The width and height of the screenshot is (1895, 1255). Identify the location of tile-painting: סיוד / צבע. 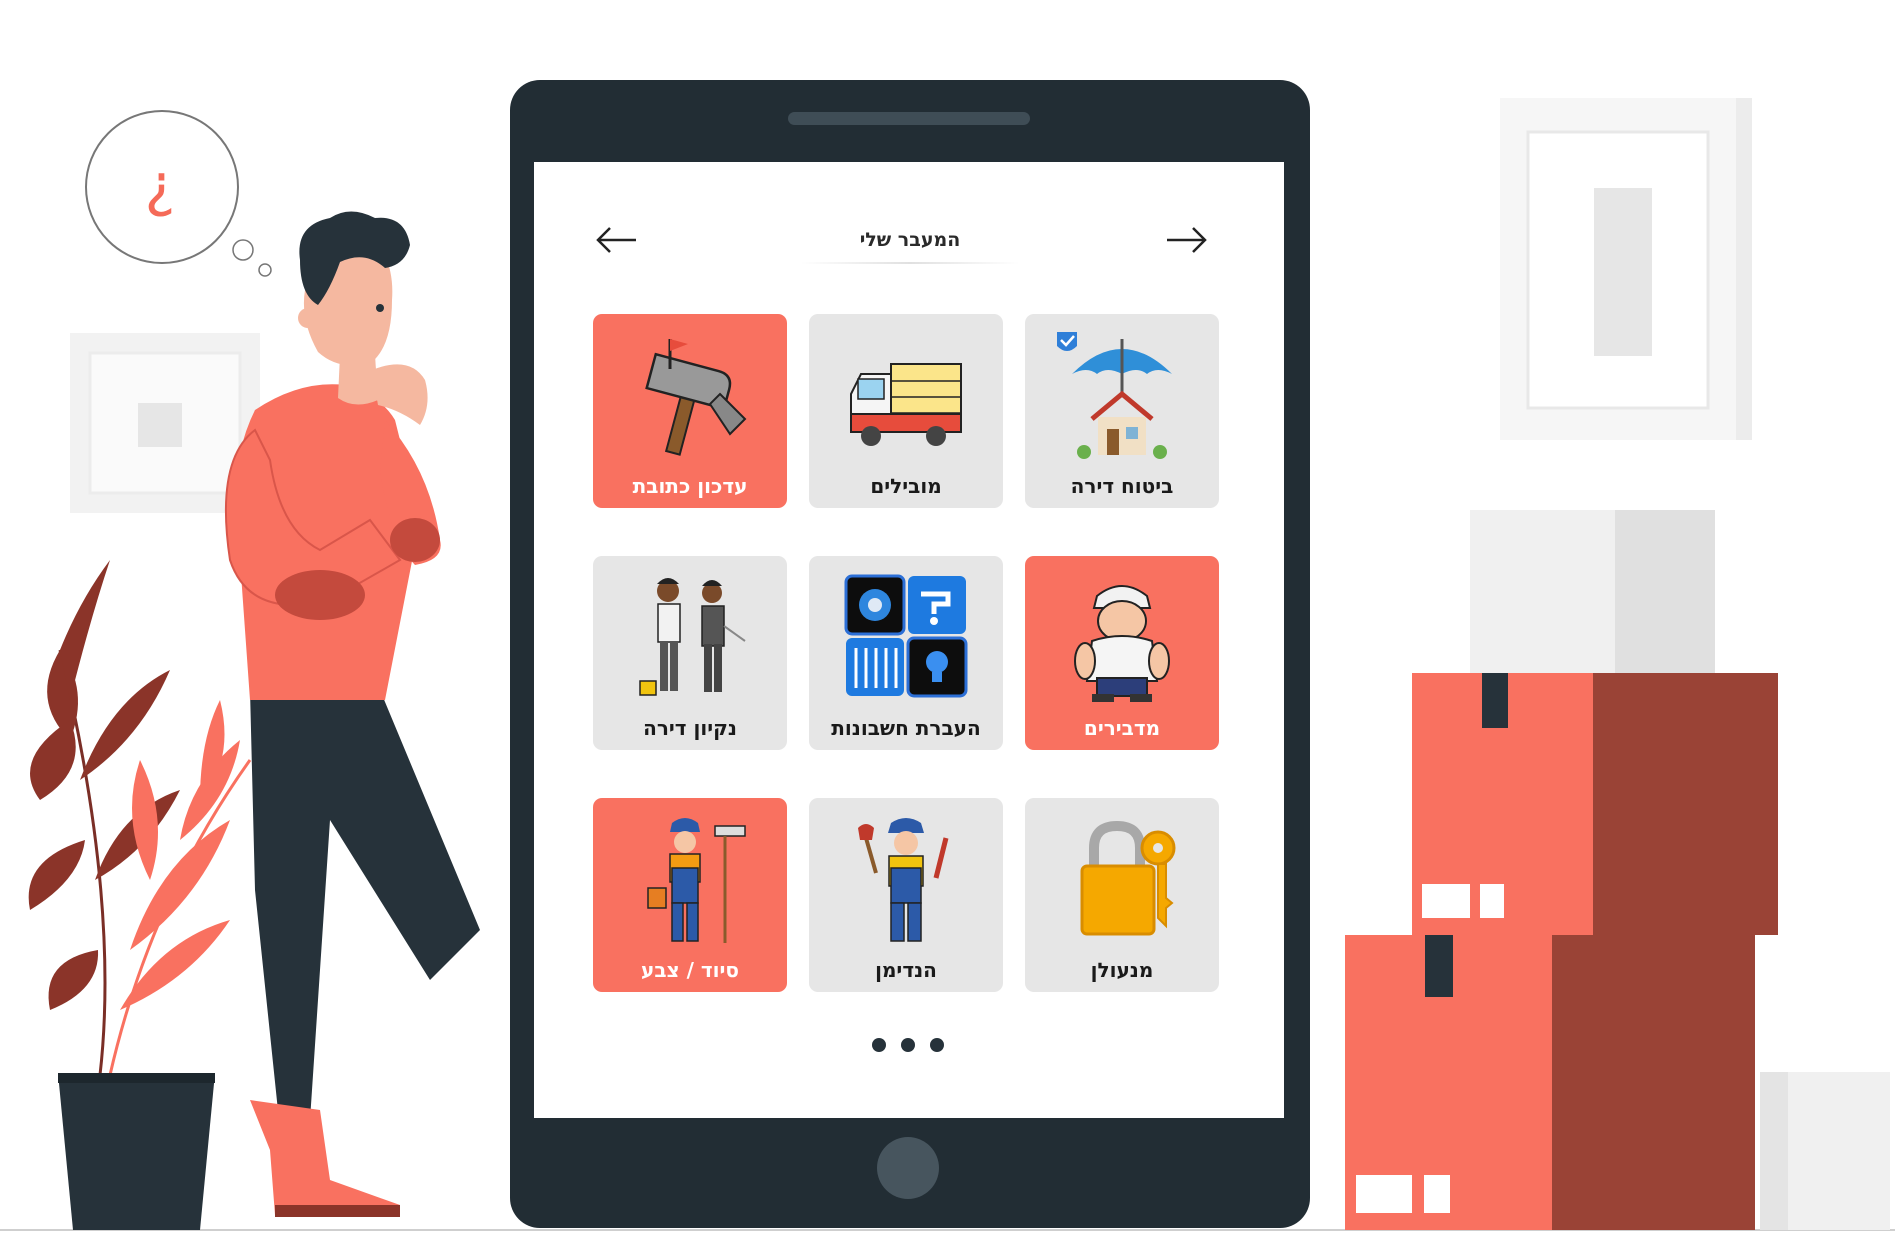
(690, 895).